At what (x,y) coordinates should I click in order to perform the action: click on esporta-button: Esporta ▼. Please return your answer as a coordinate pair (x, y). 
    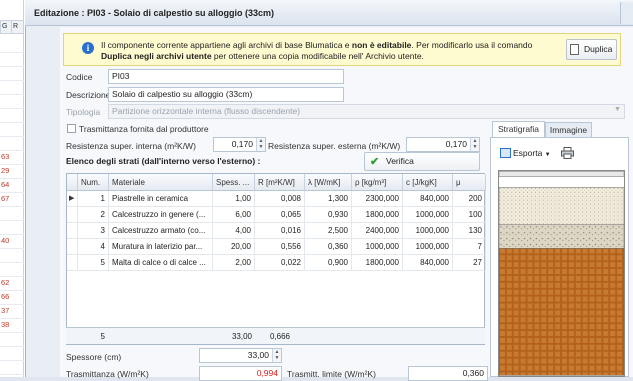
    Looking at the image, I should click on (525, 153).